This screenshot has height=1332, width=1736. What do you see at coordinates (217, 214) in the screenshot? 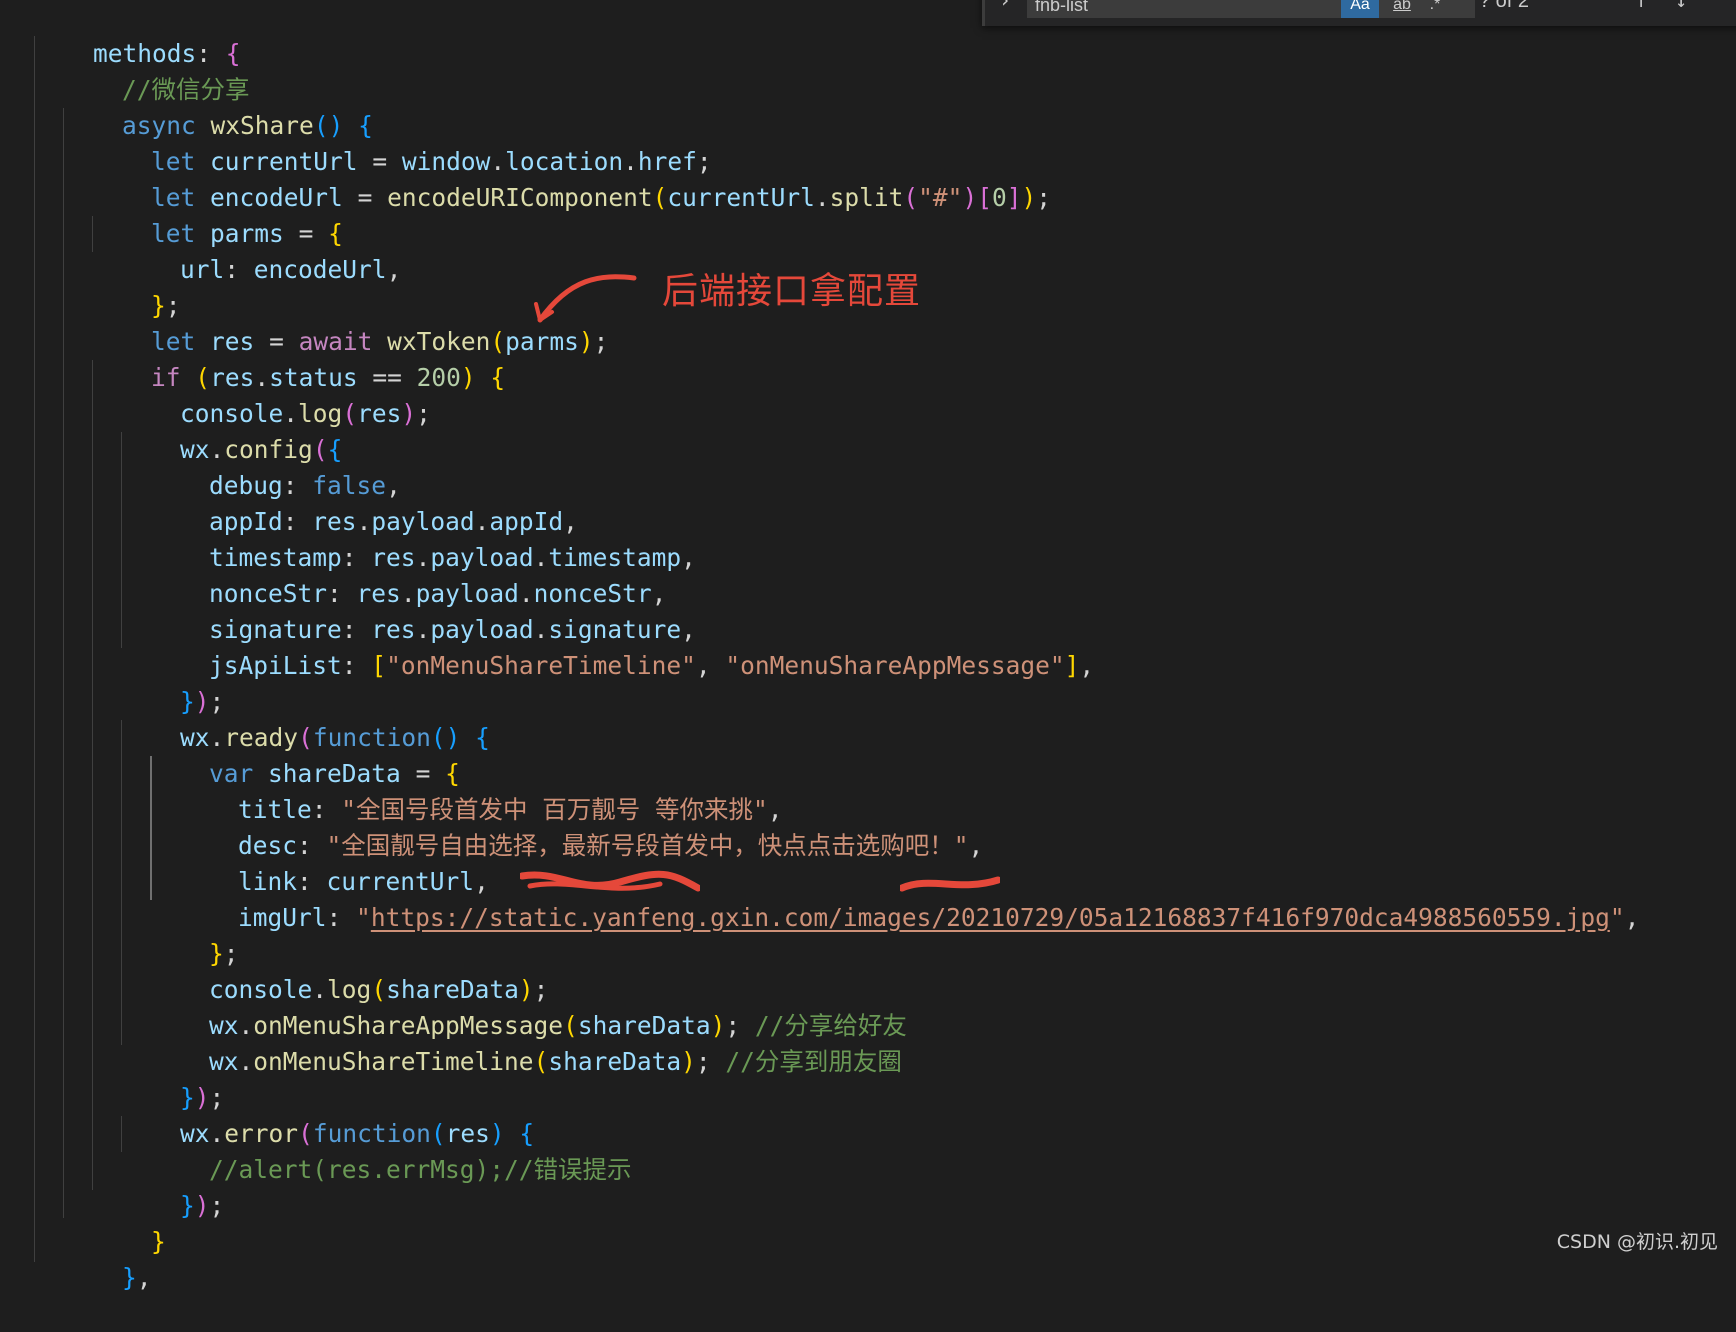
I see `code-line-6: let parms = {` at bounding box center [217, 214].